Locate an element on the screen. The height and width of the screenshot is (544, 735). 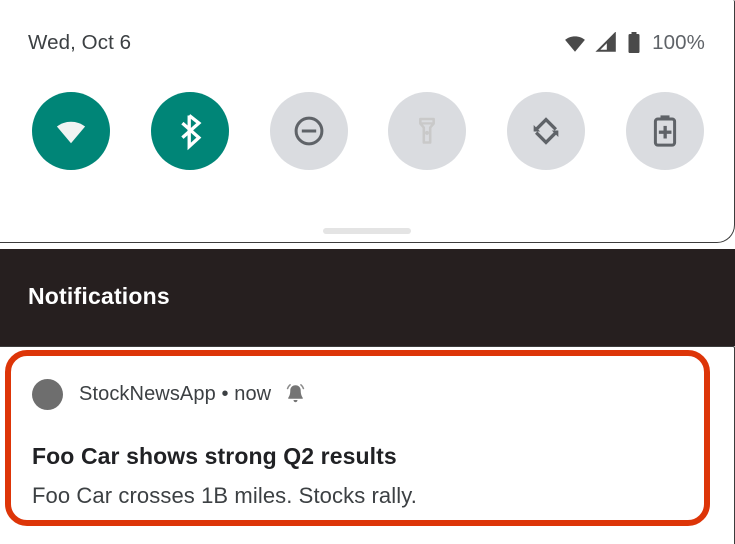
battery-icon is located at coordinates (634, 43).